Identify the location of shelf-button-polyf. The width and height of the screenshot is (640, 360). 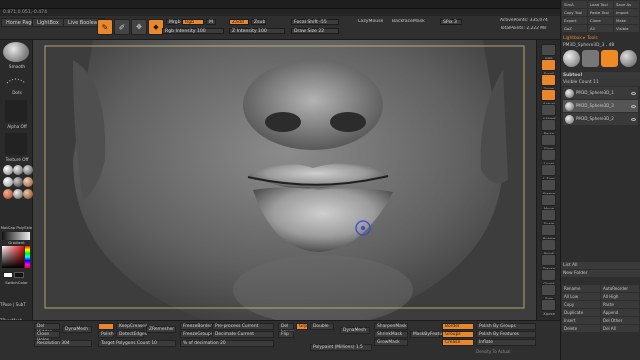
(548, 245).